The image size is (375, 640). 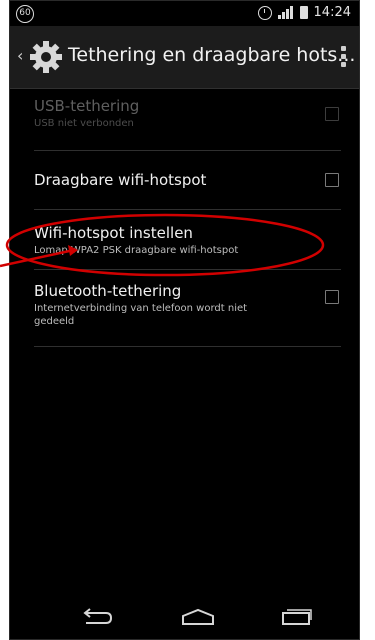 What do you see at coordinates (297, 617) in the screenshot?
I see `recent-apps-icon` at bounding box center [297, 617].